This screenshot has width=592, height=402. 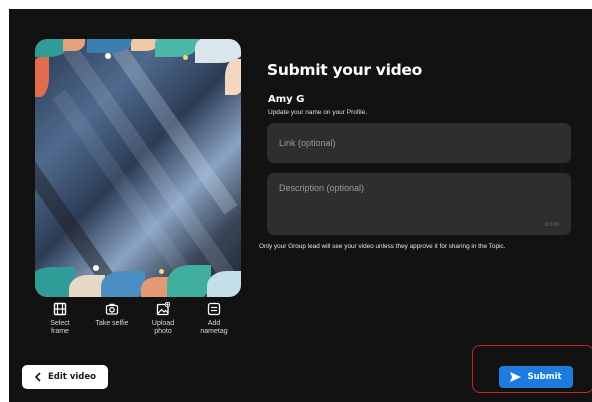 I want to click on character-count: 0/100, so click(x=552, y=225).